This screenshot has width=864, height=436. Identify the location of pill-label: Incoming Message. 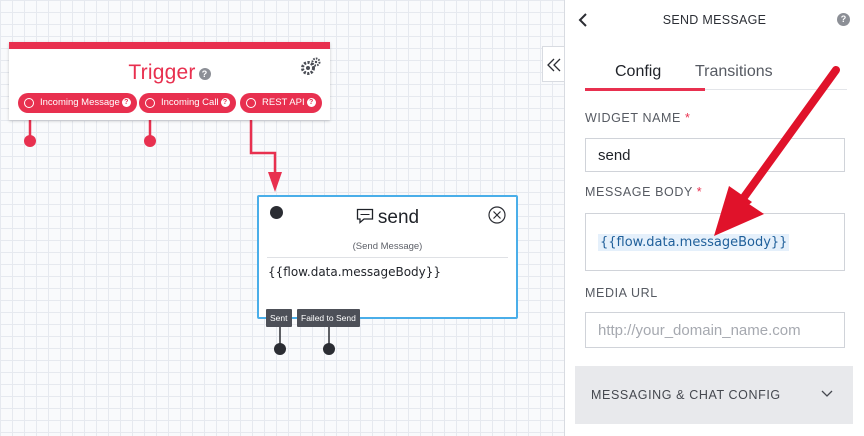
(80, 102).